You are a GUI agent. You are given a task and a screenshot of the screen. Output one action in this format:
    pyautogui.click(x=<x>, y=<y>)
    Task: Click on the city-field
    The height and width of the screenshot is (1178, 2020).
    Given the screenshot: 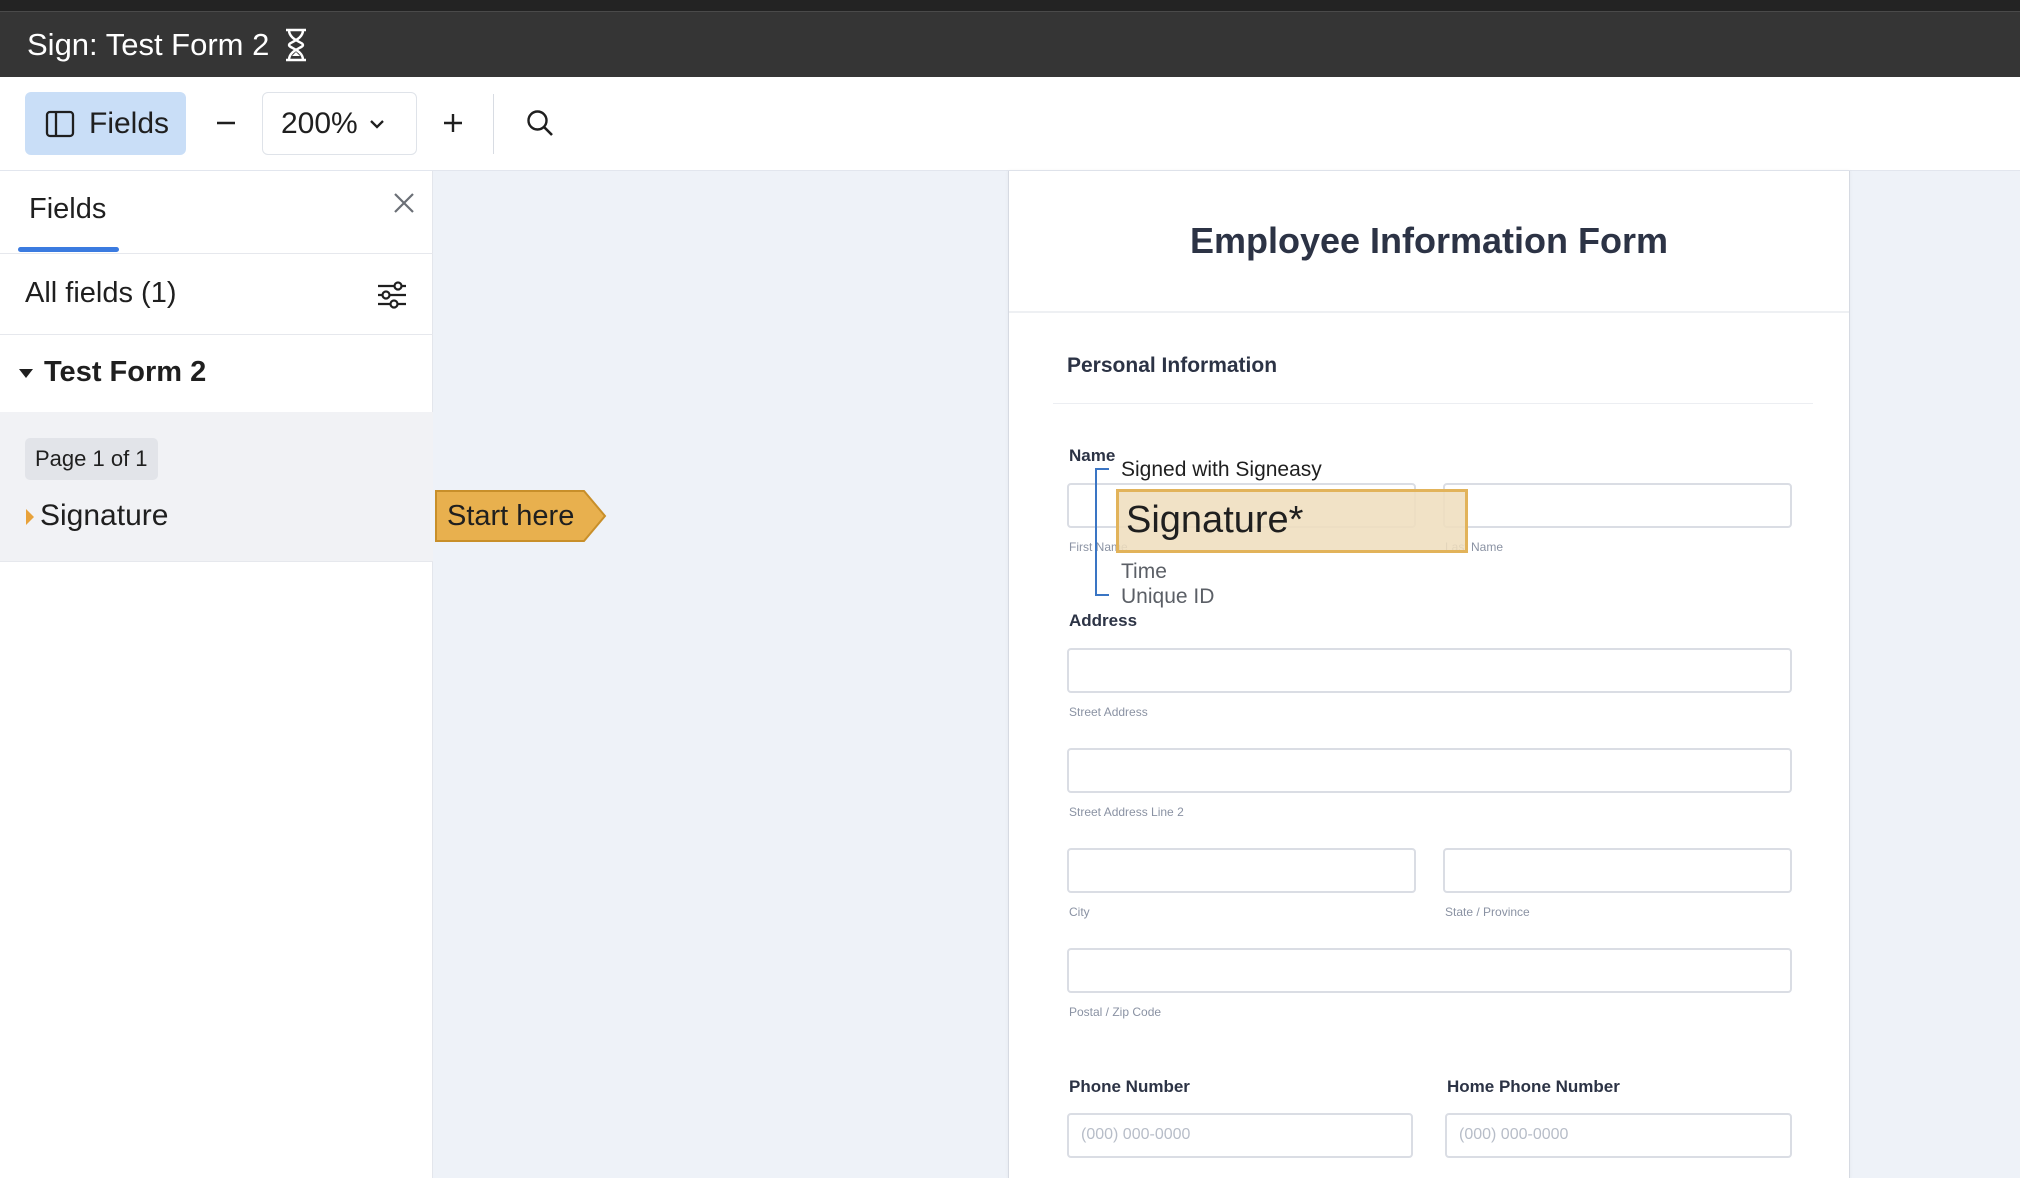 What is the action you would take?
    pyautogui.click(x=1241, y=870)
    